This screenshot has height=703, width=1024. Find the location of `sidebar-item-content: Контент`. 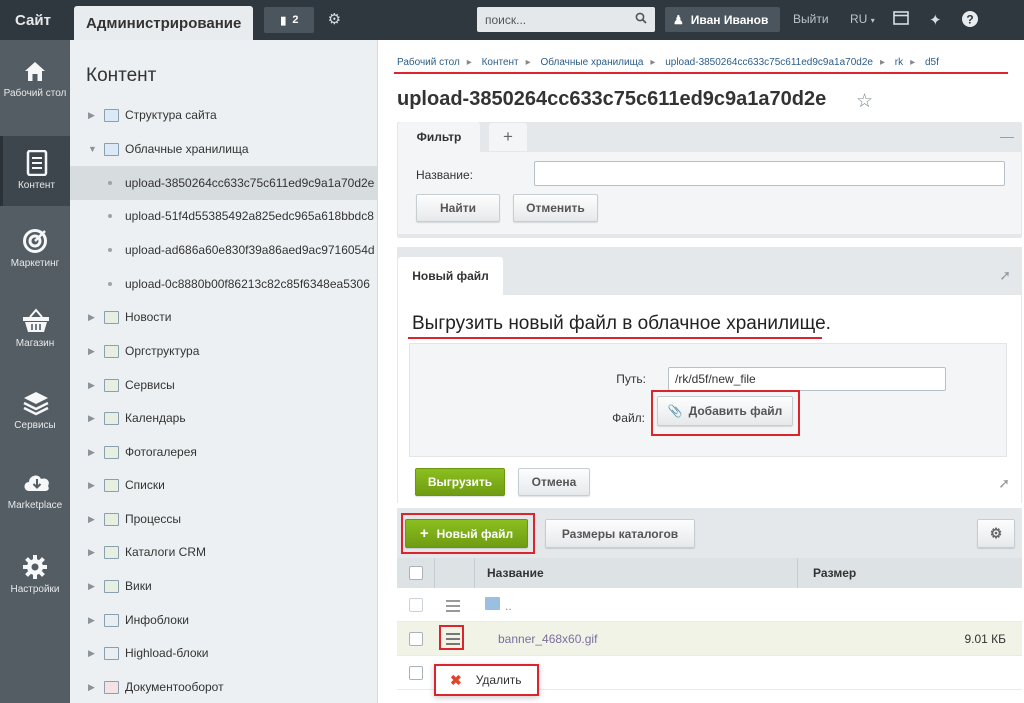

sidebar-item-content: Контент is located at coordinates (35, 171).